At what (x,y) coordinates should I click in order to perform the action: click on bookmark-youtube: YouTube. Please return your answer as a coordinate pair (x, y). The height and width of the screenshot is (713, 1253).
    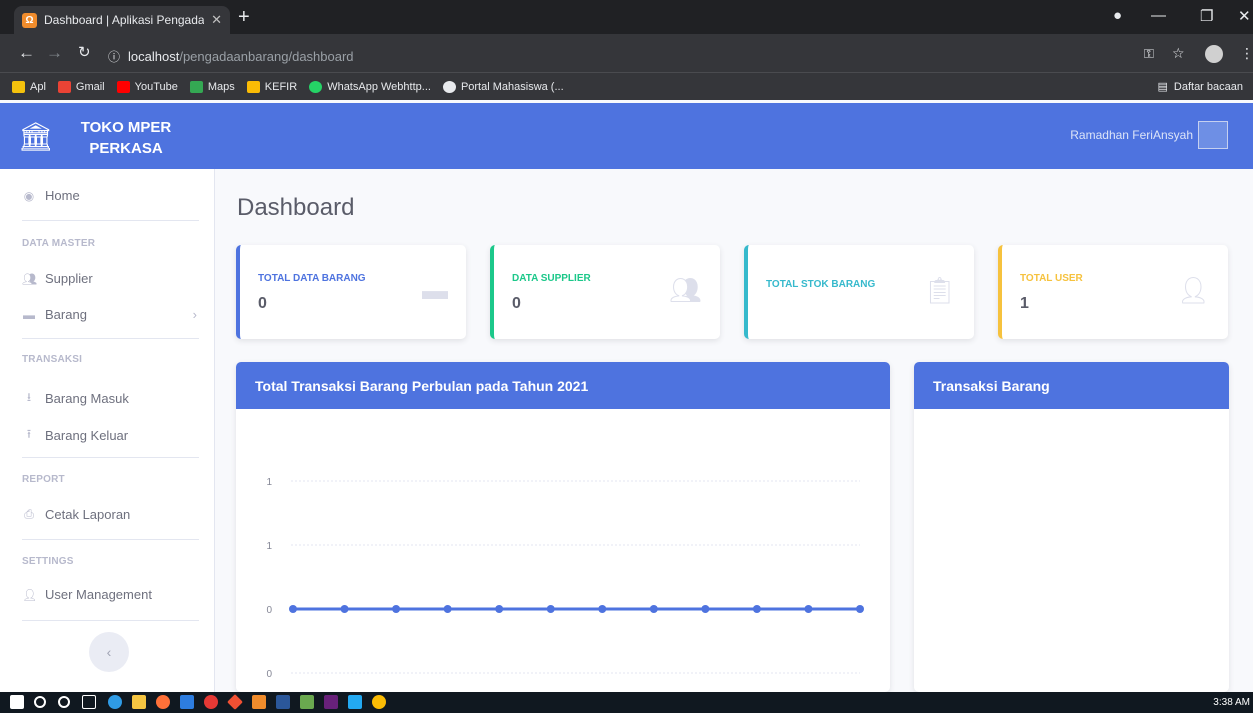
    Looking at the image, I should click on (147, 86).